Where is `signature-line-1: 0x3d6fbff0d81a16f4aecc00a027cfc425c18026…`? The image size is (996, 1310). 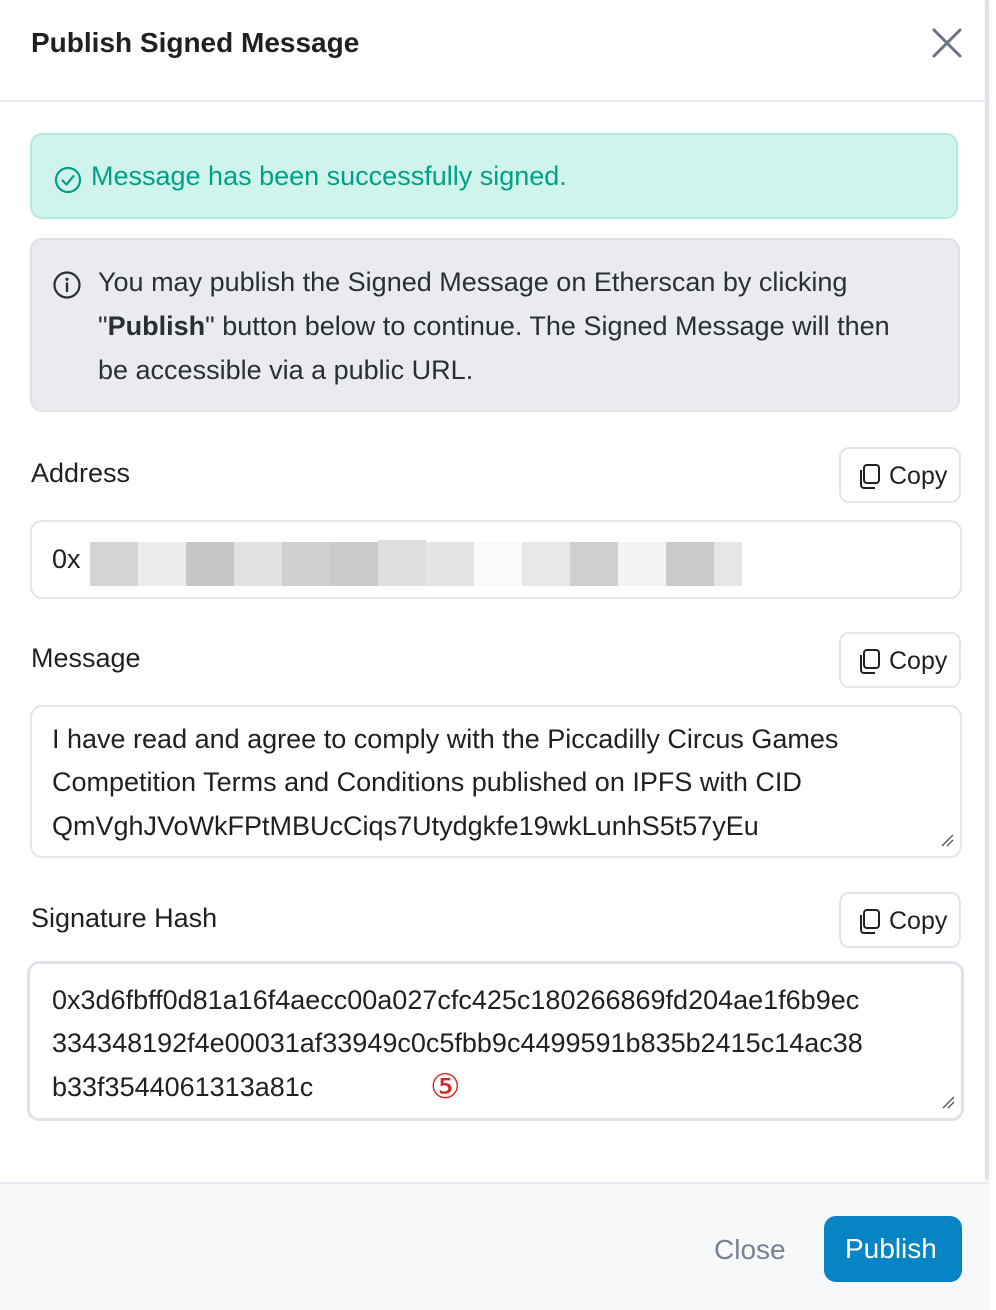
signature-line-1: 0x3d6fbff0d81a16f4aecc00a027cfc425c18026… is located at coordinates (456, 1000).